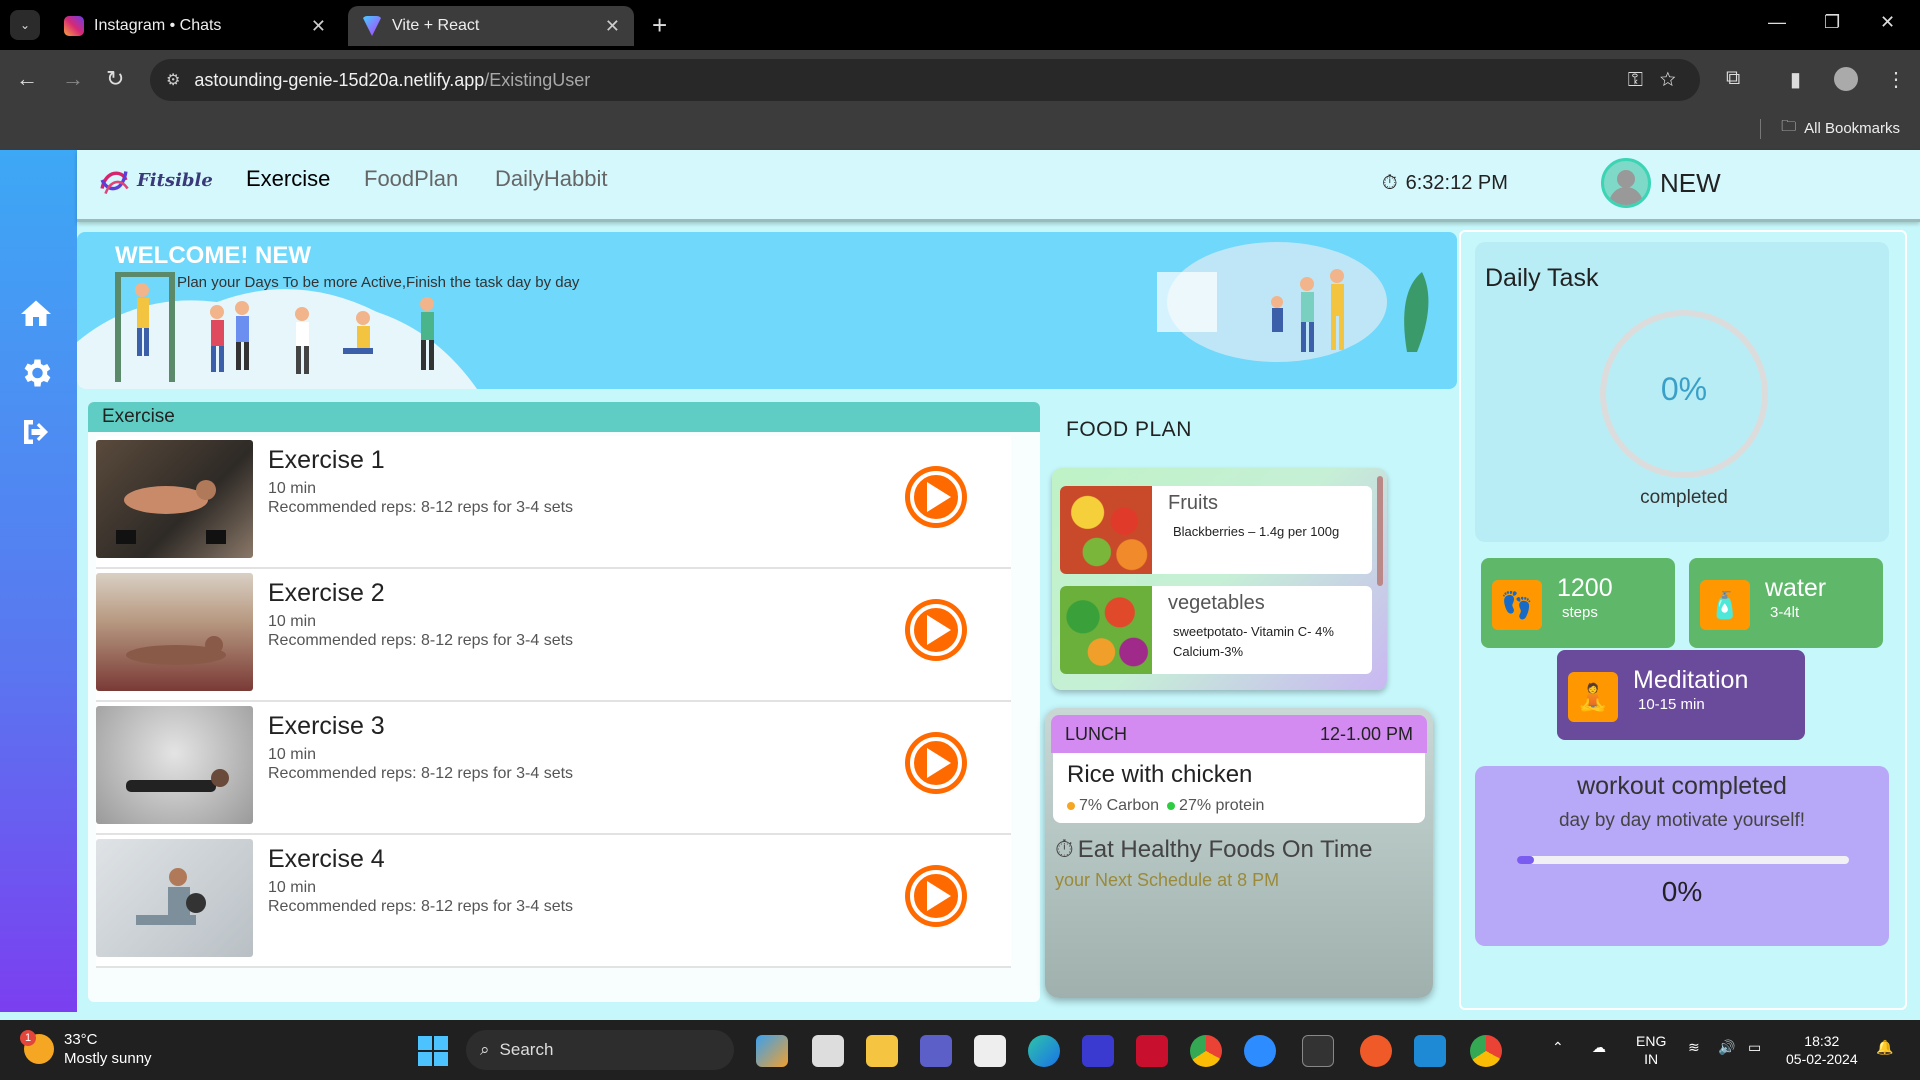 The image size is (1920, 1080). I want to click on notification-bell-icon: 🔔, so click(1884, 1047).